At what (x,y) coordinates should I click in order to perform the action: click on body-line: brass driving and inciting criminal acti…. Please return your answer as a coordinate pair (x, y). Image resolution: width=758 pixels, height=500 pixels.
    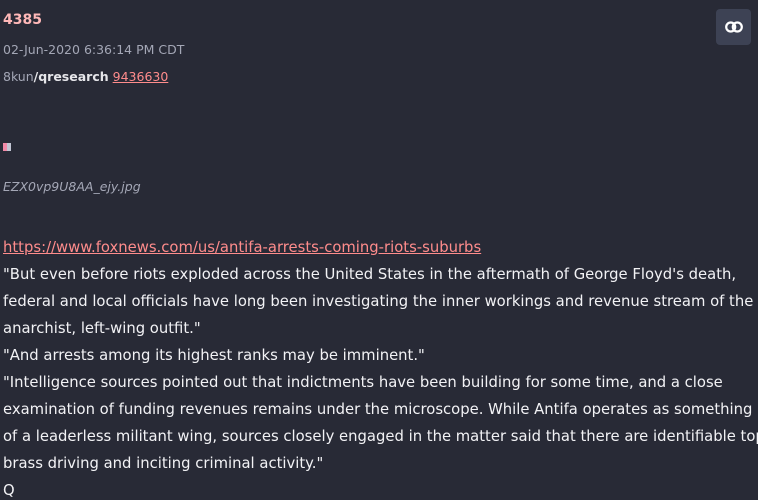
    Looking at the image, I should click on (163, 463).